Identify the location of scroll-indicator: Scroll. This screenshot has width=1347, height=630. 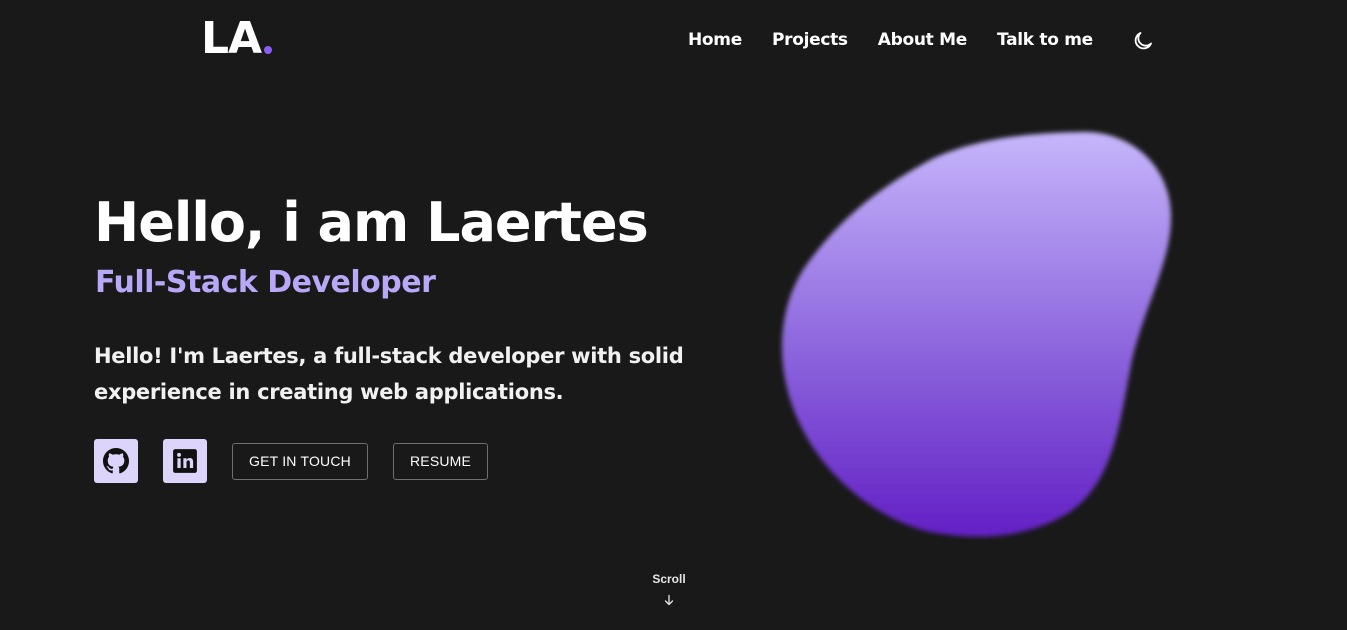
(669, 589).